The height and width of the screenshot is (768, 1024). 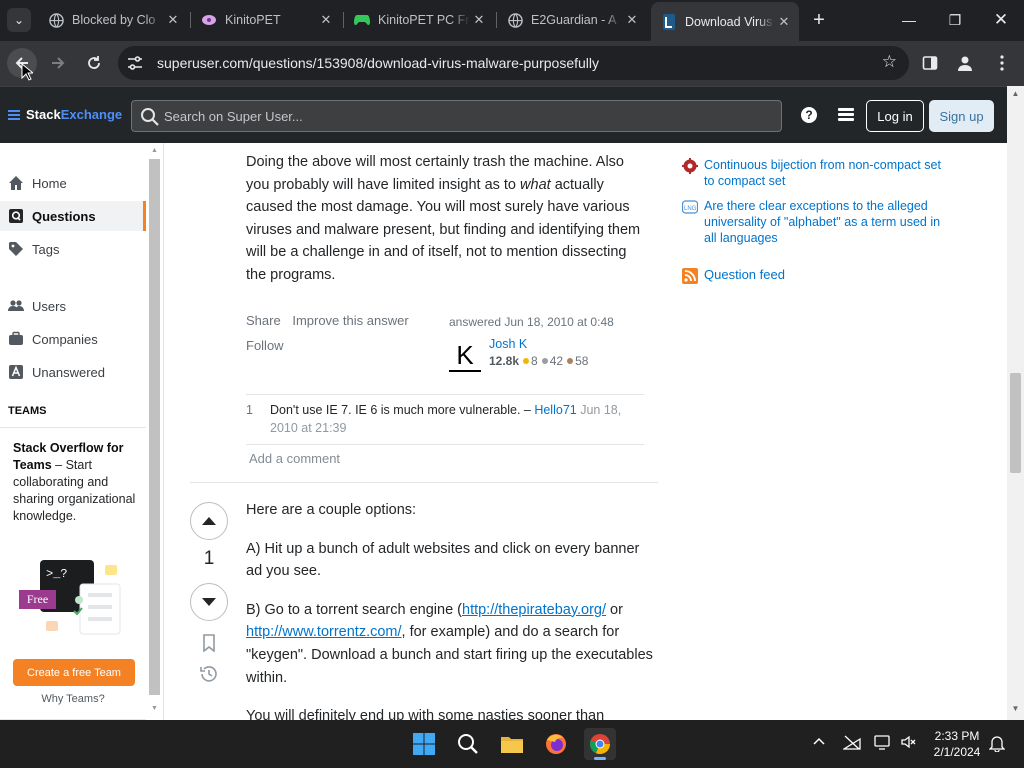 What do you see at coordinates (930, 63) in the screenshot?
I see `side-panel-icon` at bounding box center [930, 63].